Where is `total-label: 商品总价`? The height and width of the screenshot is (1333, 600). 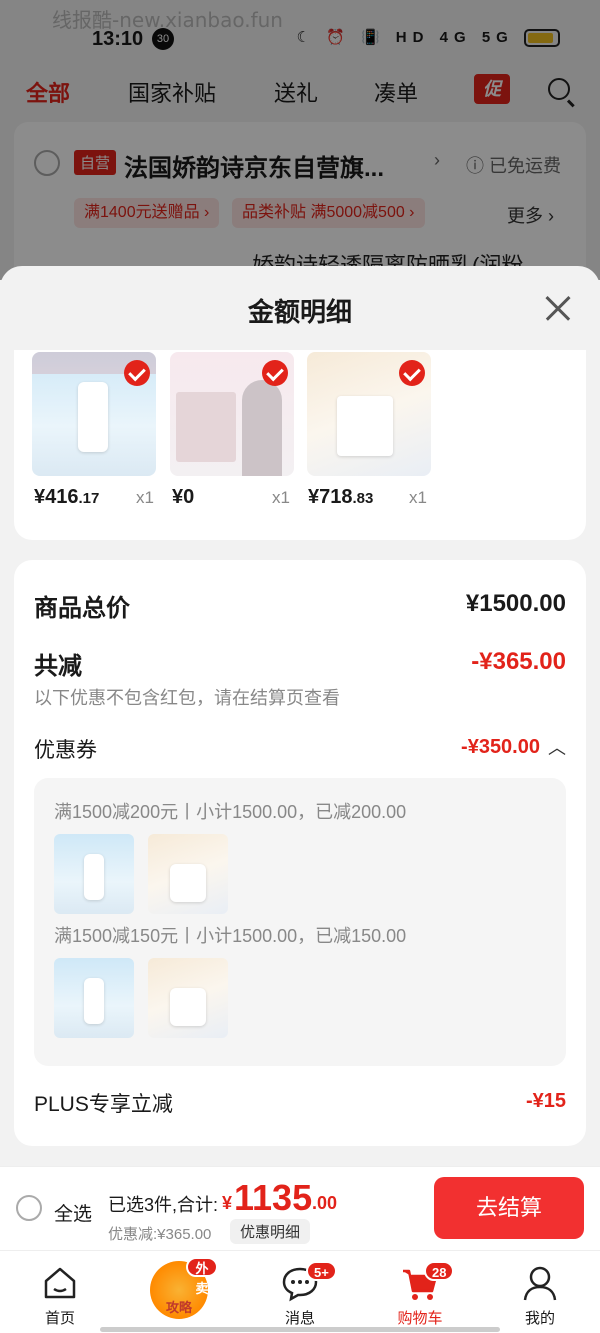
total-label: 商品总价 is located at coordinates (82, 608).